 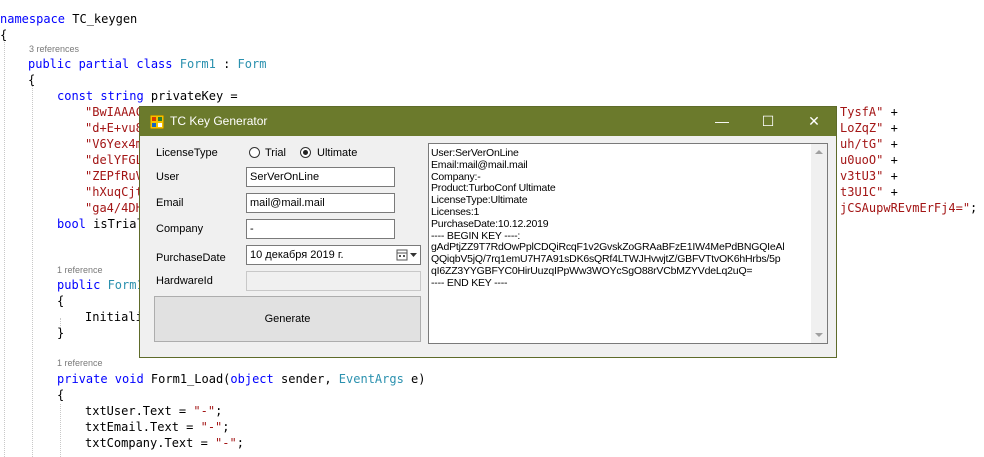 What do you see at coordinates (869, 176) in the screenshot?
I see `code-line: v3tU3" +` at bounding box center [869, 176].